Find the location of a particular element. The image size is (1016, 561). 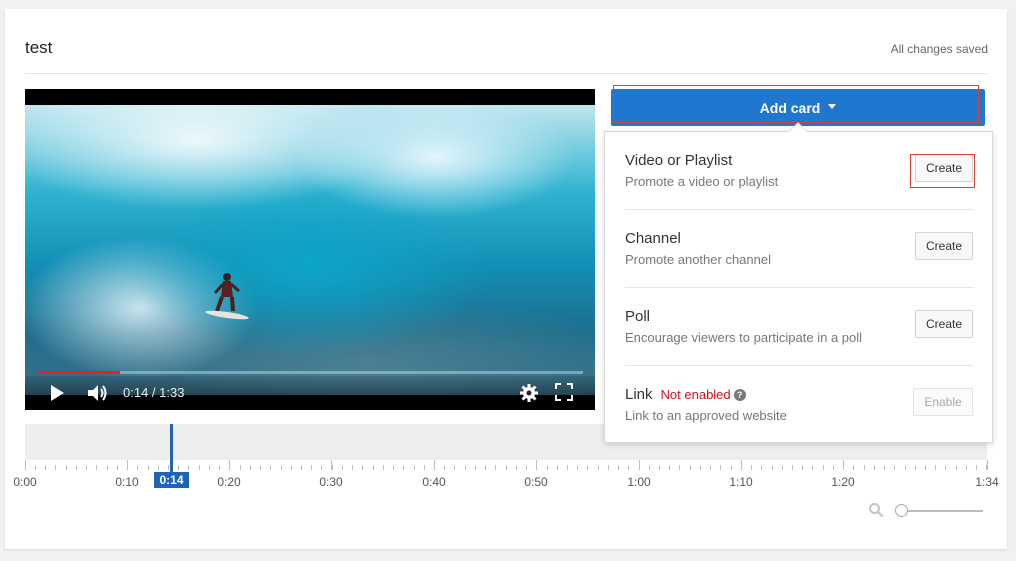

enable-link-button: Enable is located at coordinates (943, 402).